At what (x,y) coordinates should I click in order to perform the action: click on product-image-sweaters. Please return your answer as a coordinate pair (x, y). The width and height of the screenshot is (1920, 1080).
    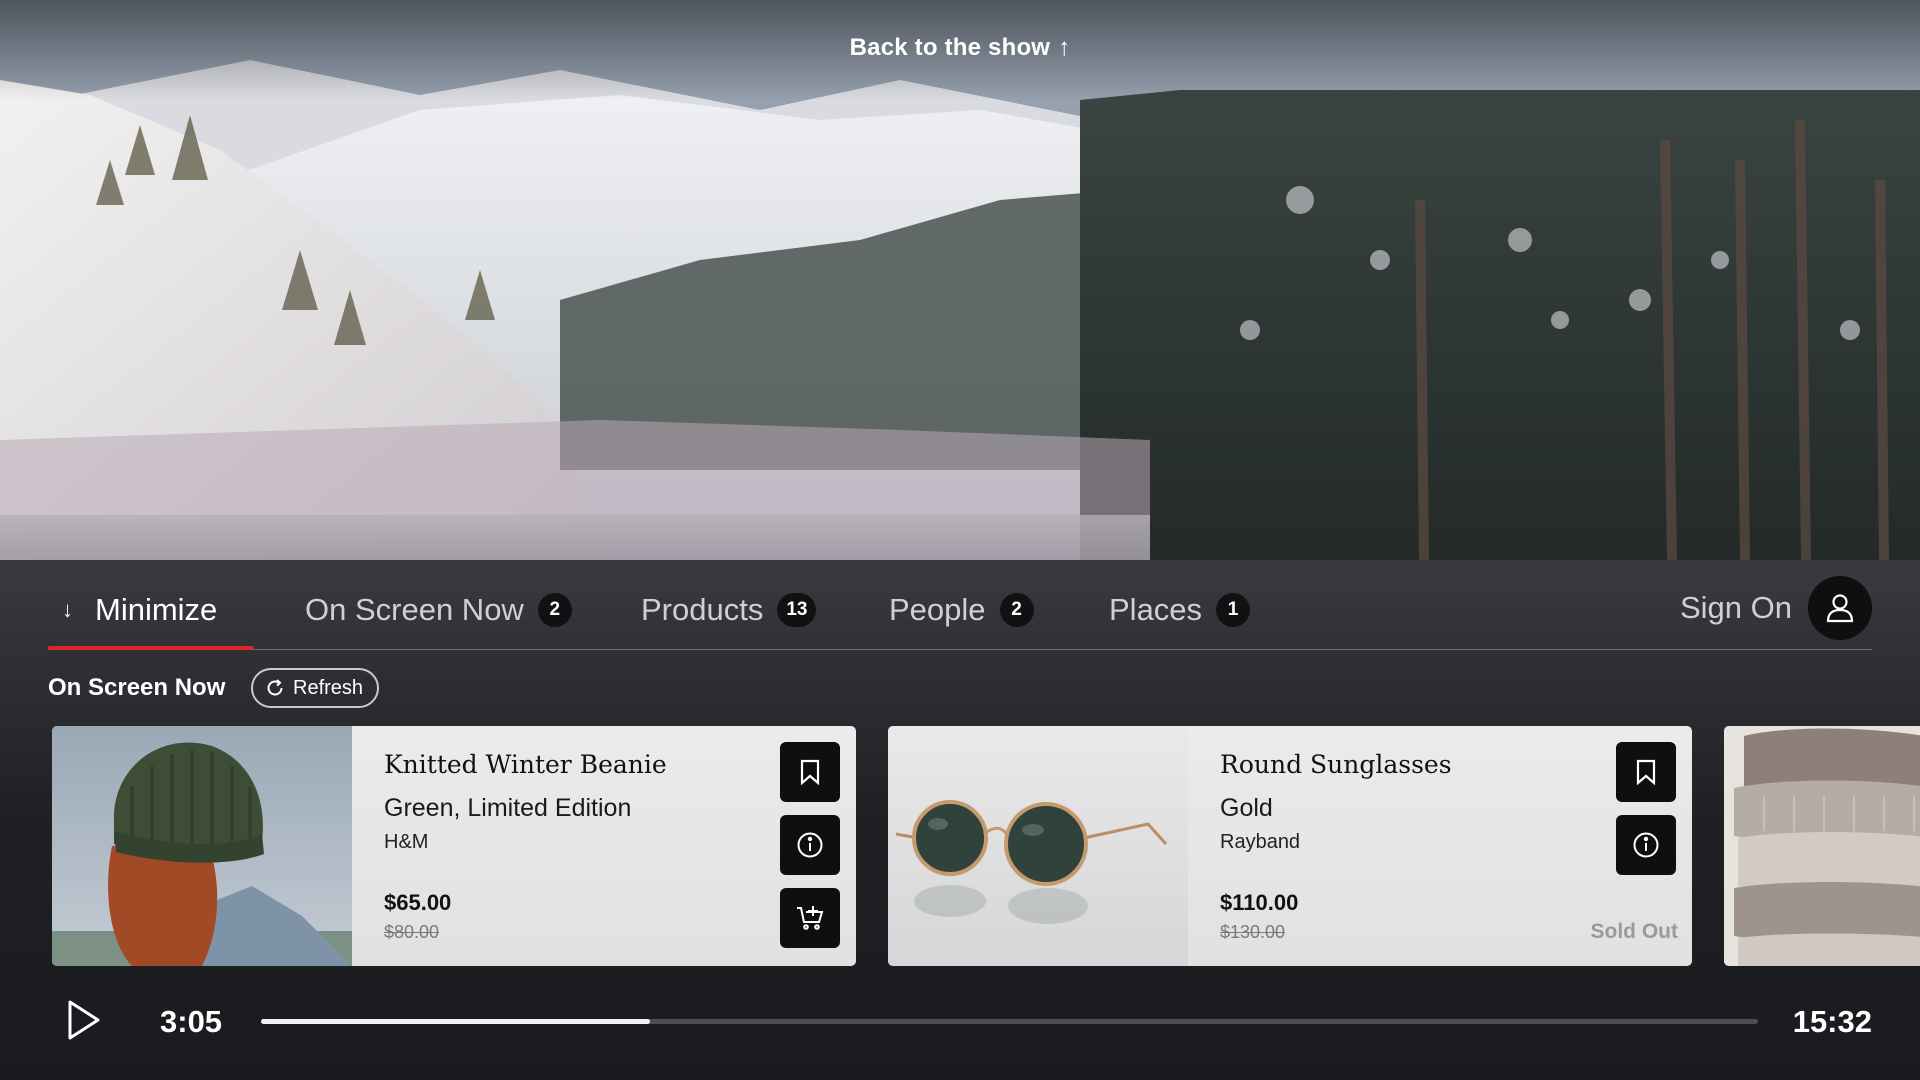
    Looking at the image, I should click on (1822, 846).